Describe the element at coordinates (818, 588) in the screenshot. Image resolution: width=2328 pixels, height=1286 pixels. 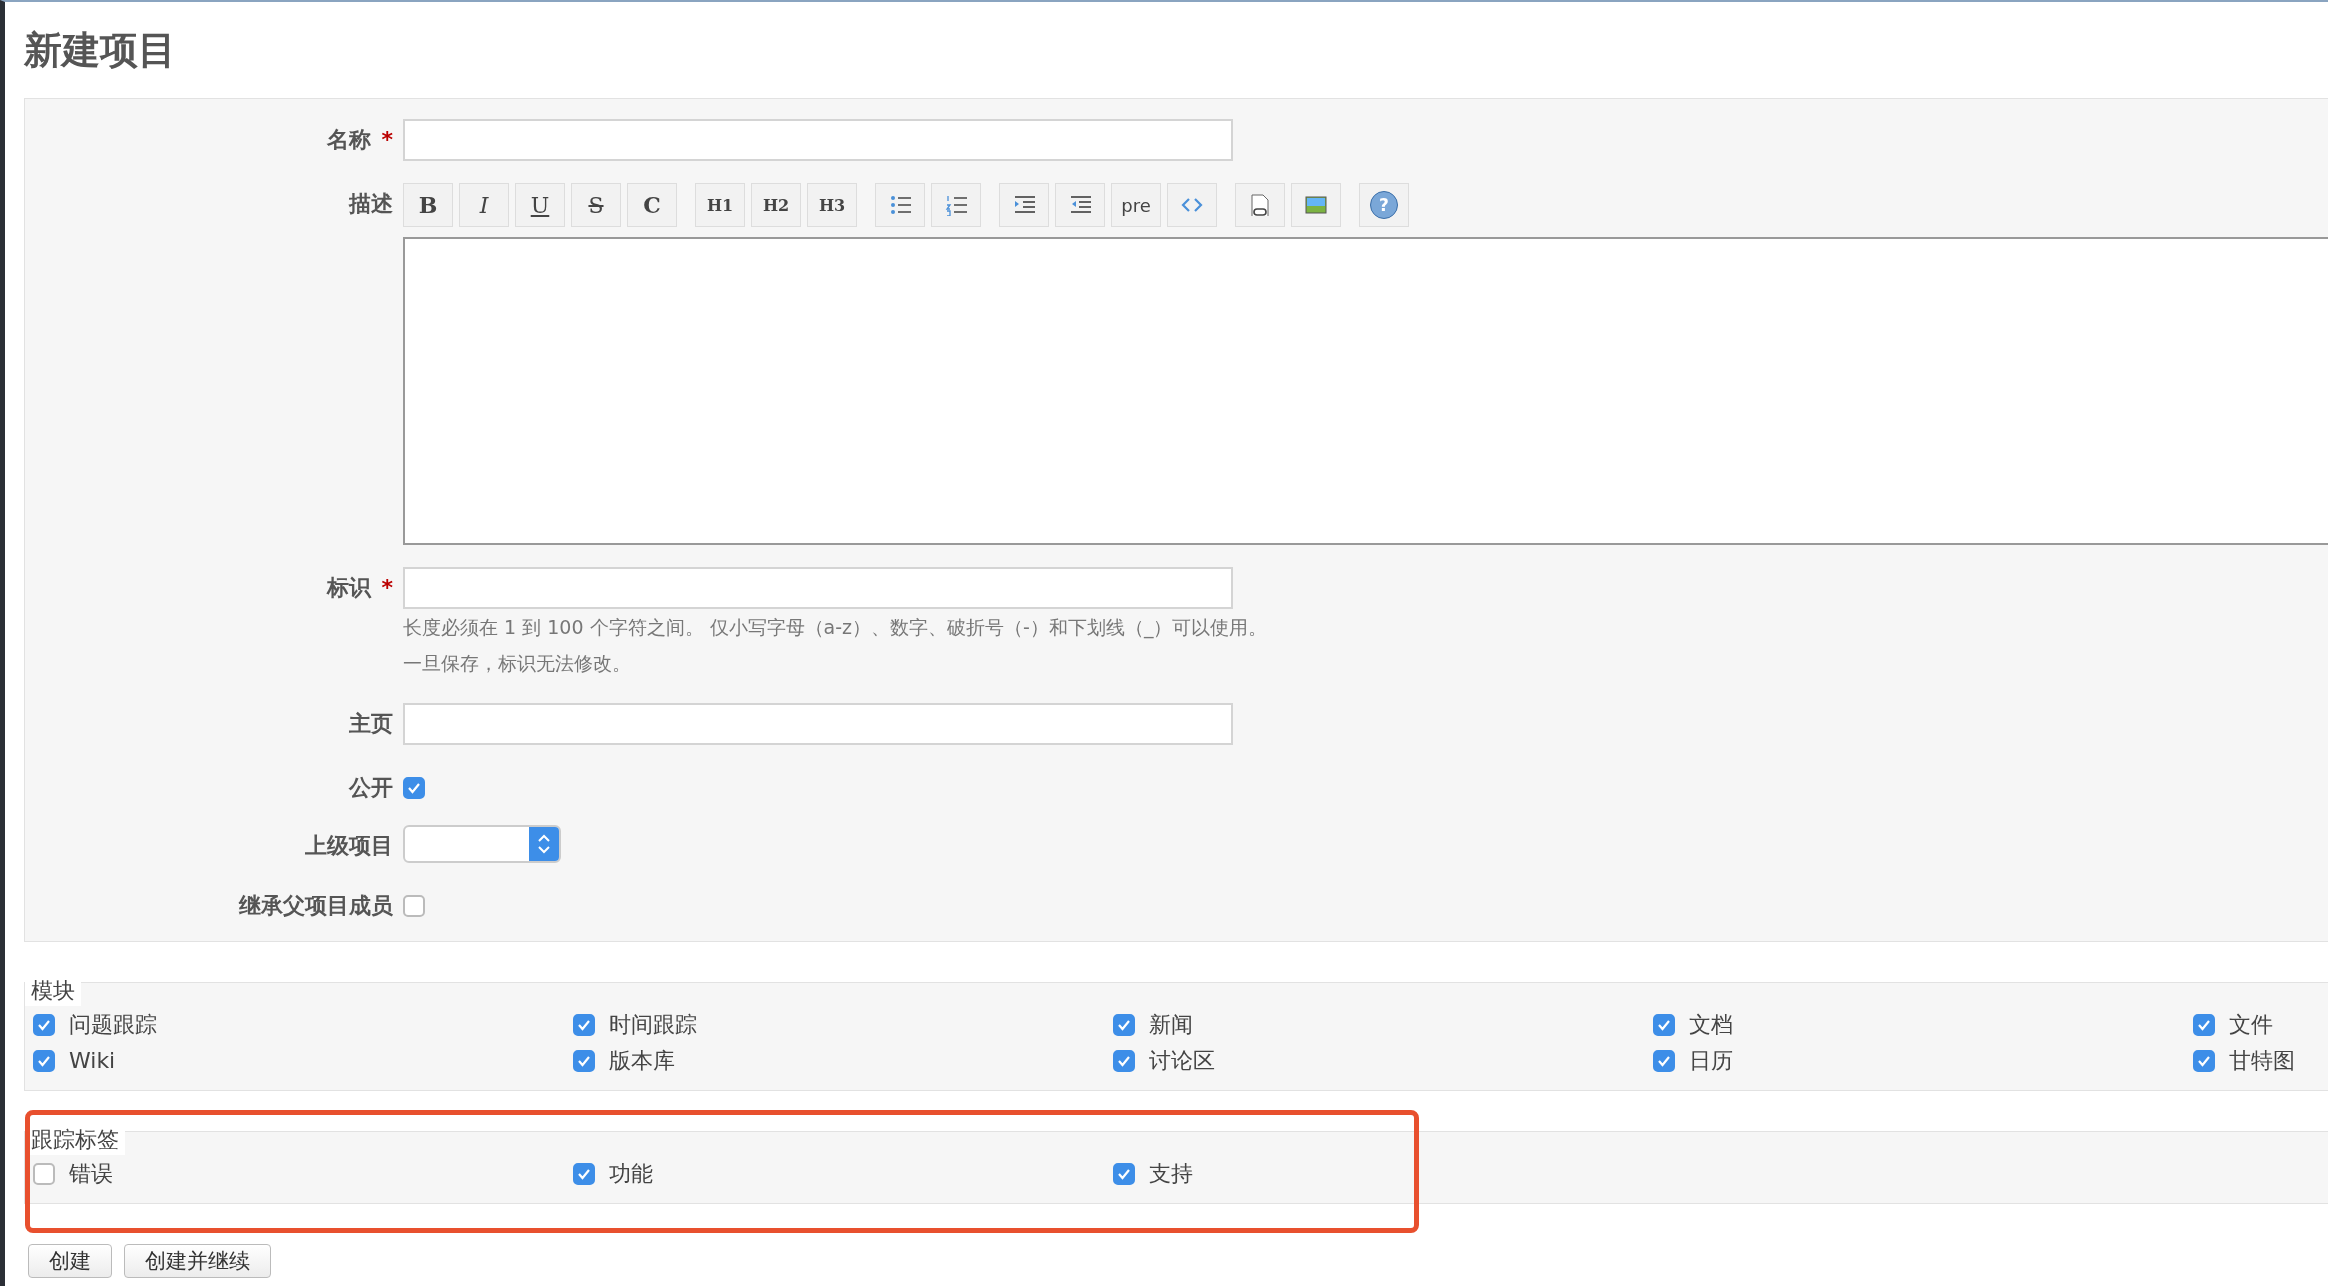
I see `identifier-input` at that location.